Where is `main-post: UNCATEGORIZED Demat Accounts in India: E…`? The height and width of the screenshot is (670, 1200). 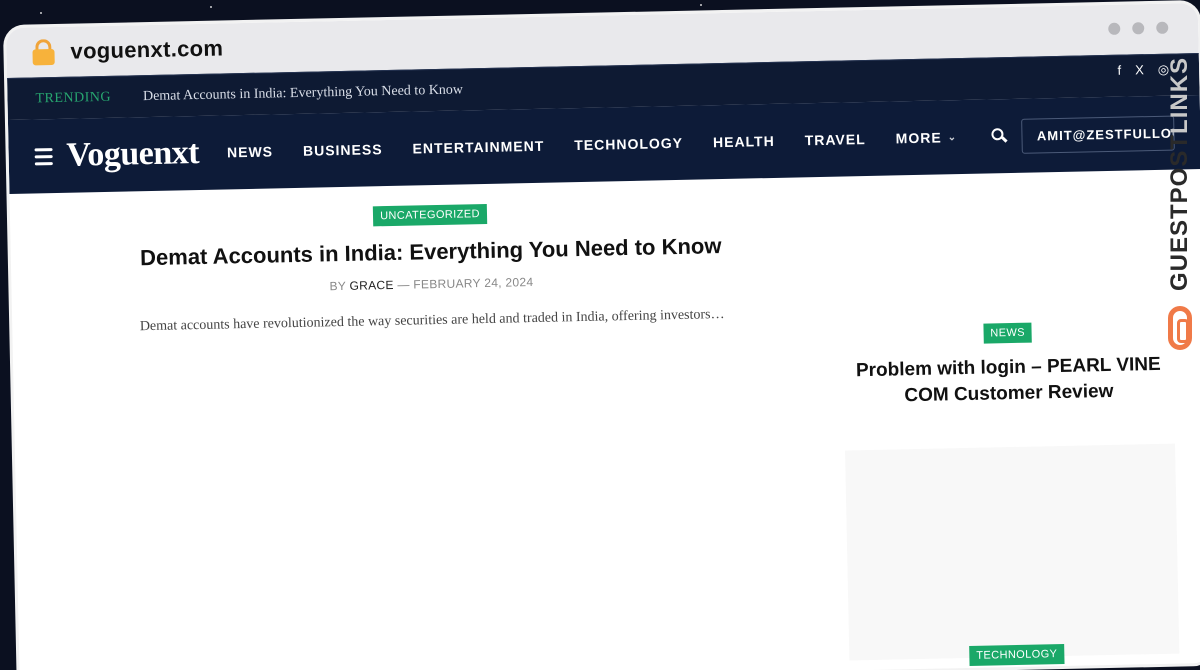 main-post: UNCATEGORIZED Demat Accounts in India: E… is located at coordinates (431, 260).